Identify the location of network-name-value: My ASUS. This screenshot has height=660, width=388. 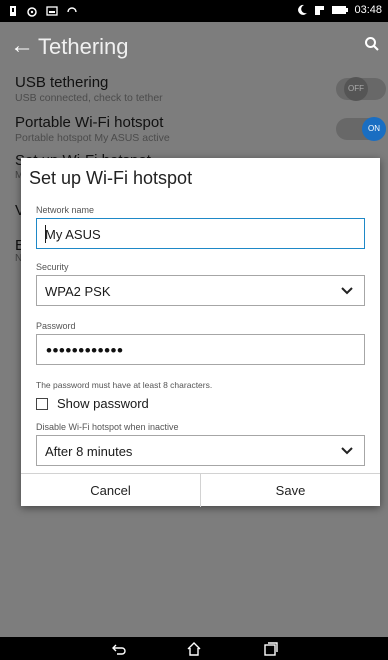
(73, 234).